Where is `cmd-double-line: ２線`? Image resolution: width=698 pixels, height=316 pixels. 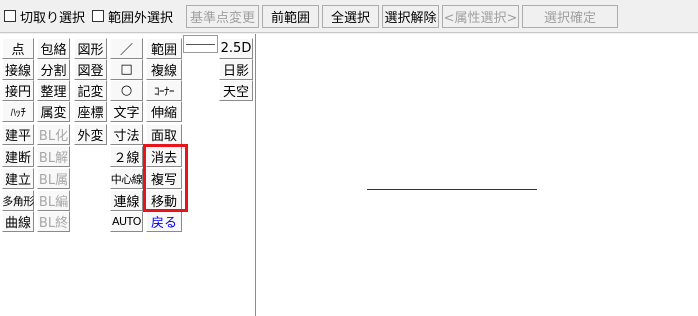
cmd-double-line: ２線 is located at coordinates (126, 156).